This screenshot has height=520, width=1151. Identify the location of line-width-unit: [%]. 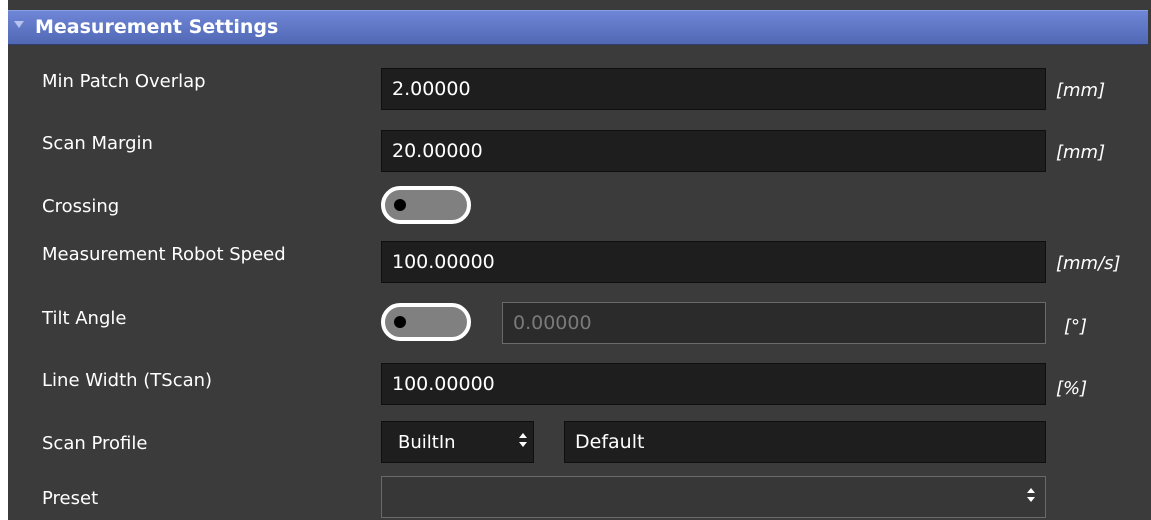
(1072, 388).